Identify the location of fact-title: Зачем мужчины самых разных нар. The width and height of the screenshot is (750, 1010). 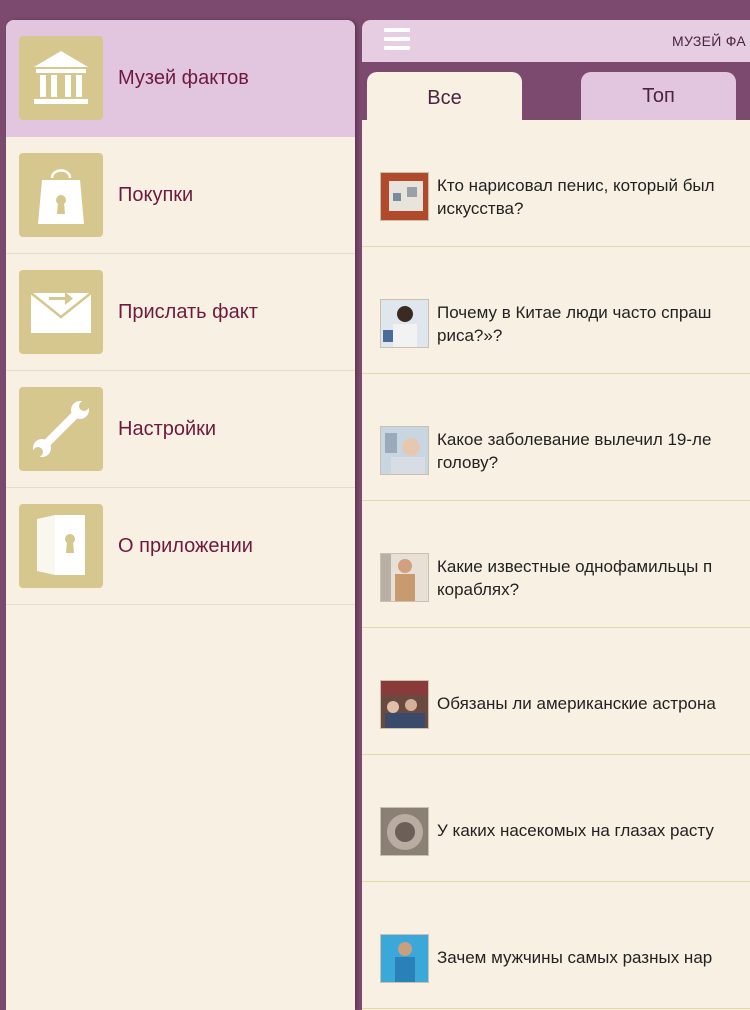
(575, 957).